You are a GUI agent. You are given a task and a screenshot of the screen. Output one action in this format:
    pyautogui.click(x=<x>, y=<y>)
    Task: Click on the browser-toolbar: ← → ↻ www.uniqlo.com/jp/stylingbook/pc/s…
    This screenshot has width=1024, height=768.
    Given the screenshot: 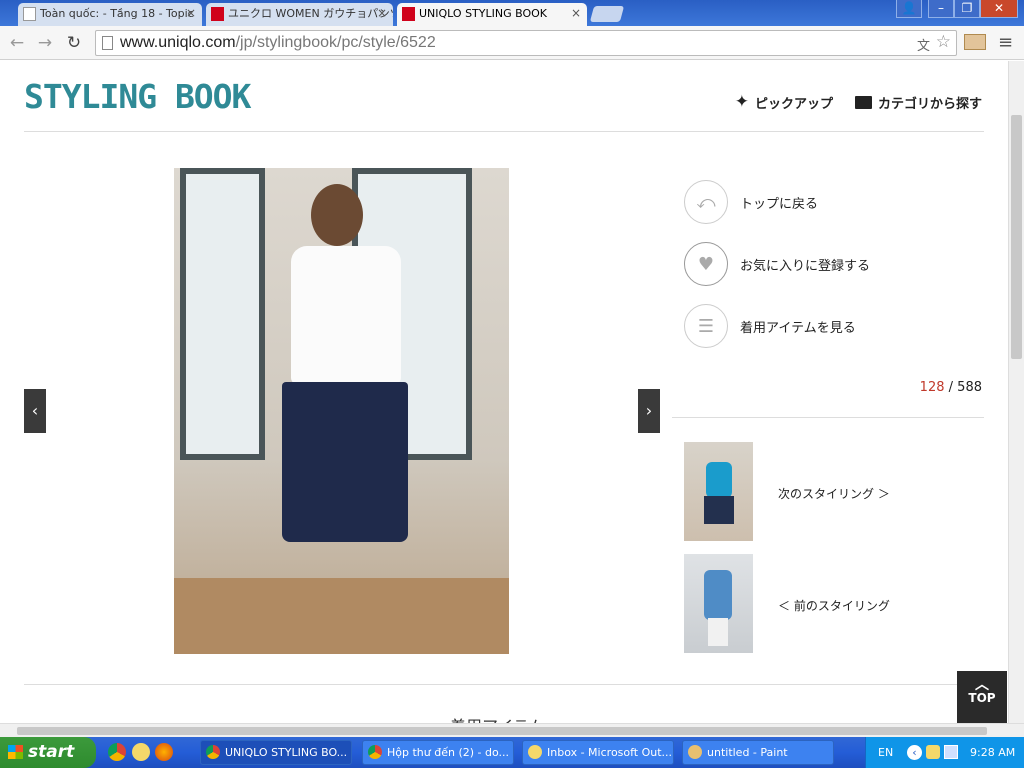 What is the action you would take?
    pyautogui.click(x=512, y=43)
    